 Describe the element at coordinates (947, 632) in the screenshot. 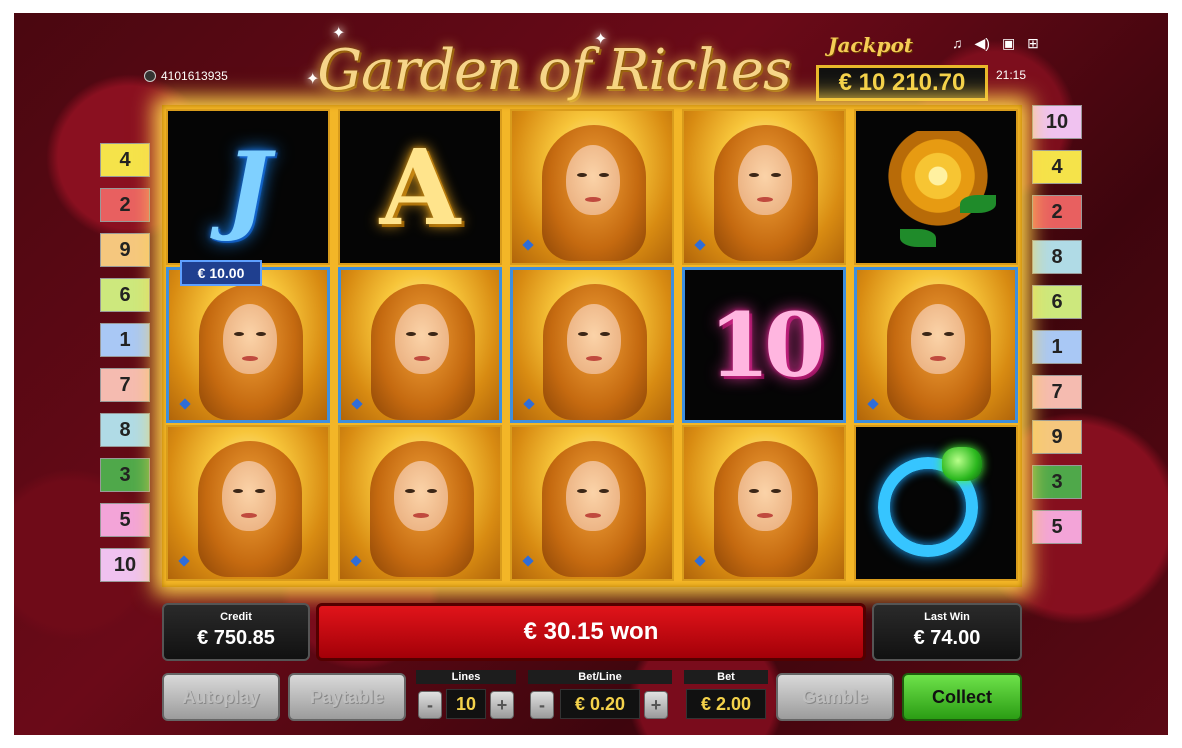

I see `last-win-panel: Last Win € 74.00` at that location.